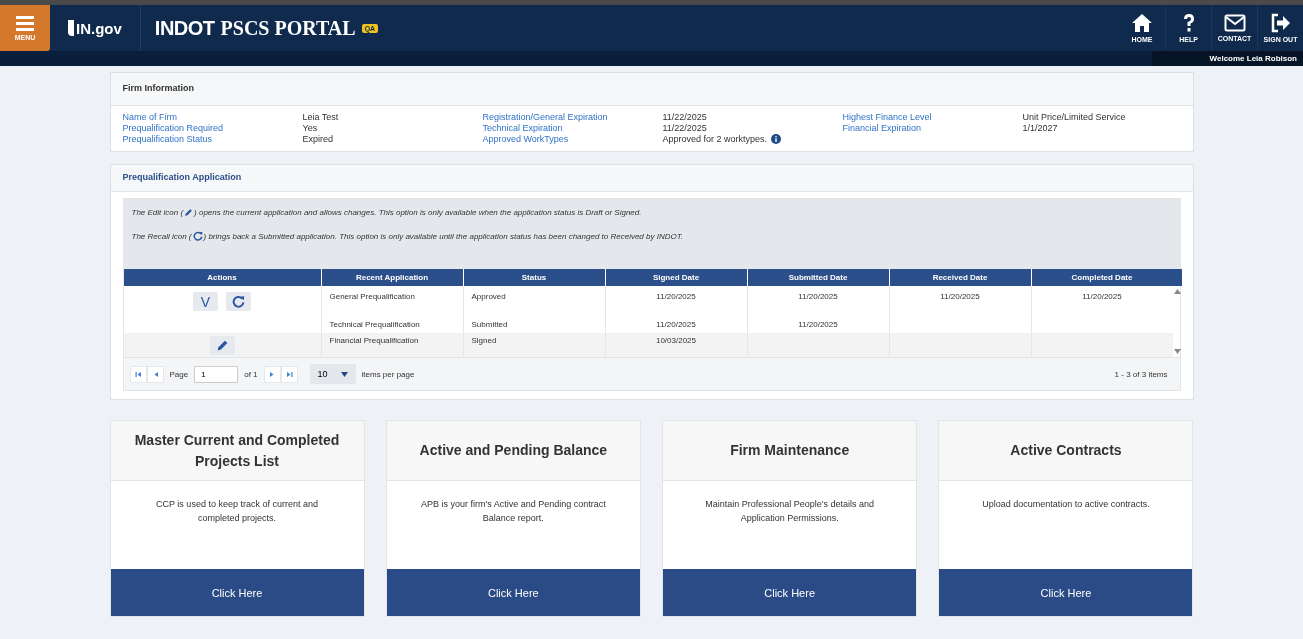 Image resolution: width=1303 pixels, height=639 pixels. Describe the element at coordinates (1188, 23) in the screenshot. I see `help-icon` at that location.